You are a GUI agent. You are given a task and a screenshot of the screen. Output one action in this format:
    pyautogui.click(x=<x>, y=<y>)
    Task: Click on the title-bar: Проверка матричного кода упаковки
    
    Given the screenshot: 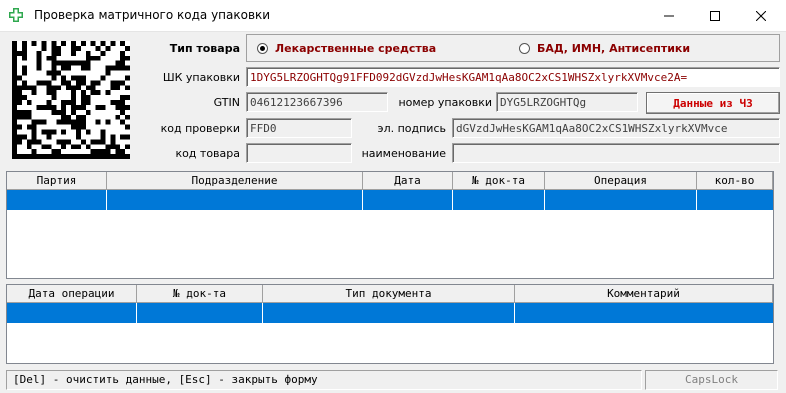 What is the action you would take?
    pyautogui.click(x=393, y=16)
    